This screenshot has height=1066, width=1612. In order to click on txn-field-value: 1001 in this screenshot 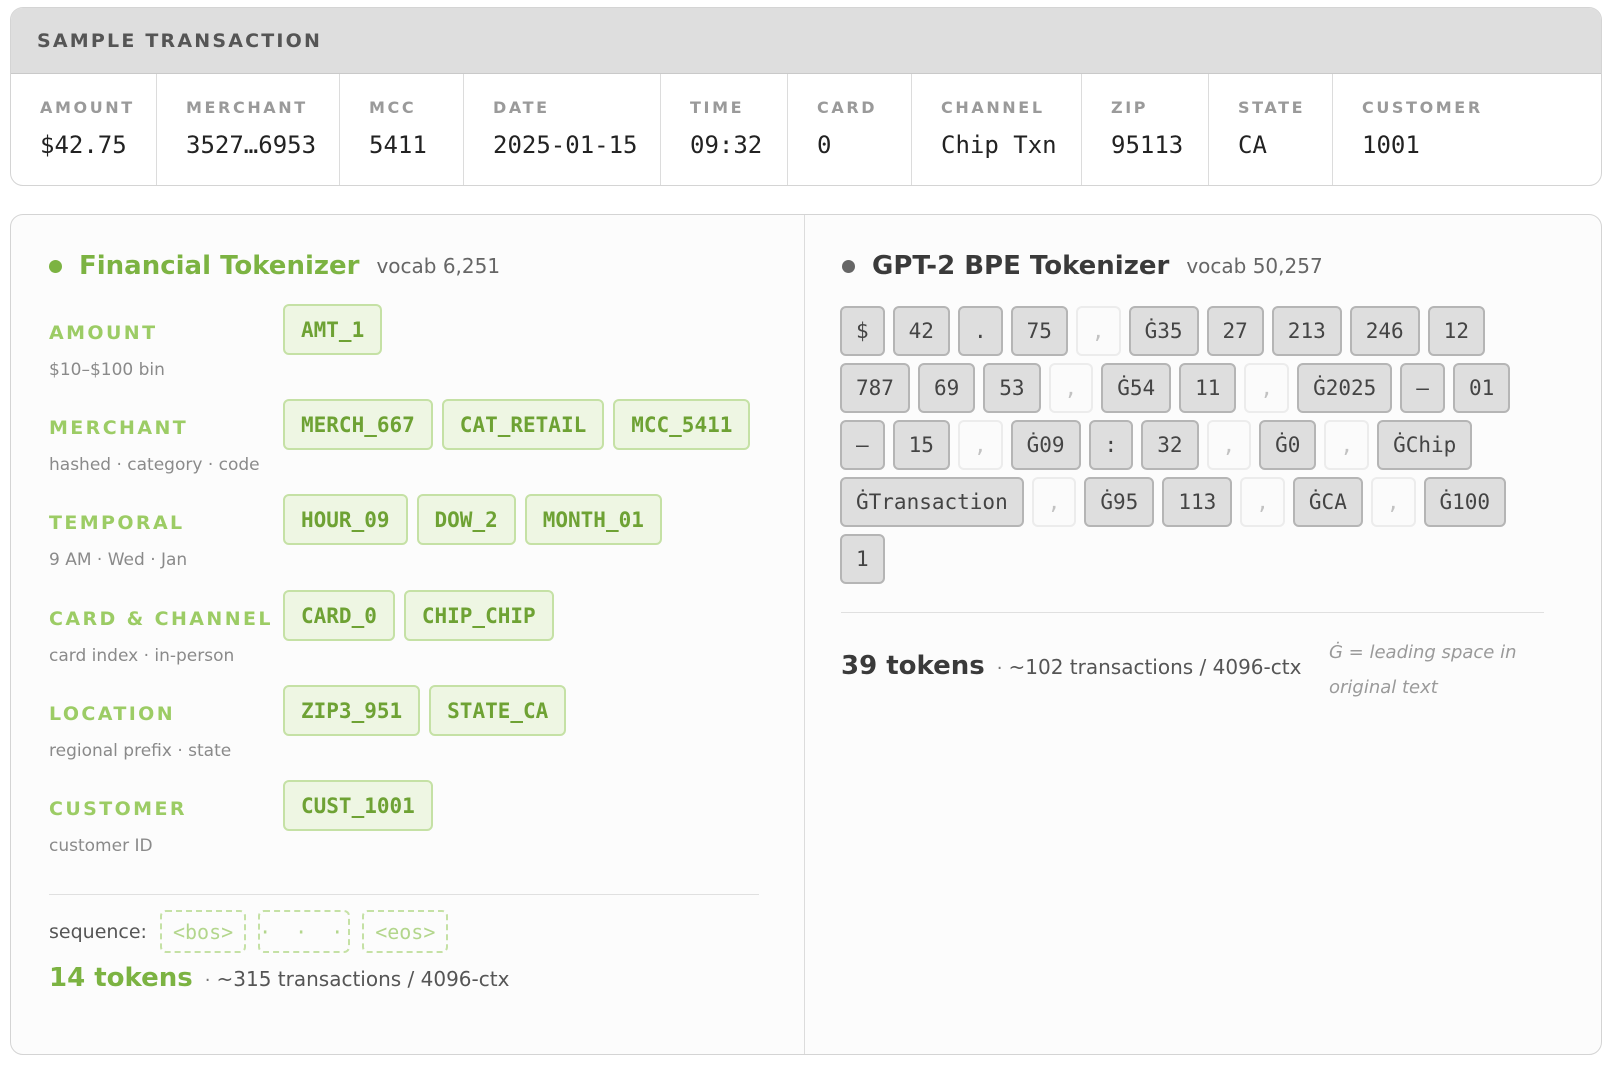, I will do `click(1391, 145)`.